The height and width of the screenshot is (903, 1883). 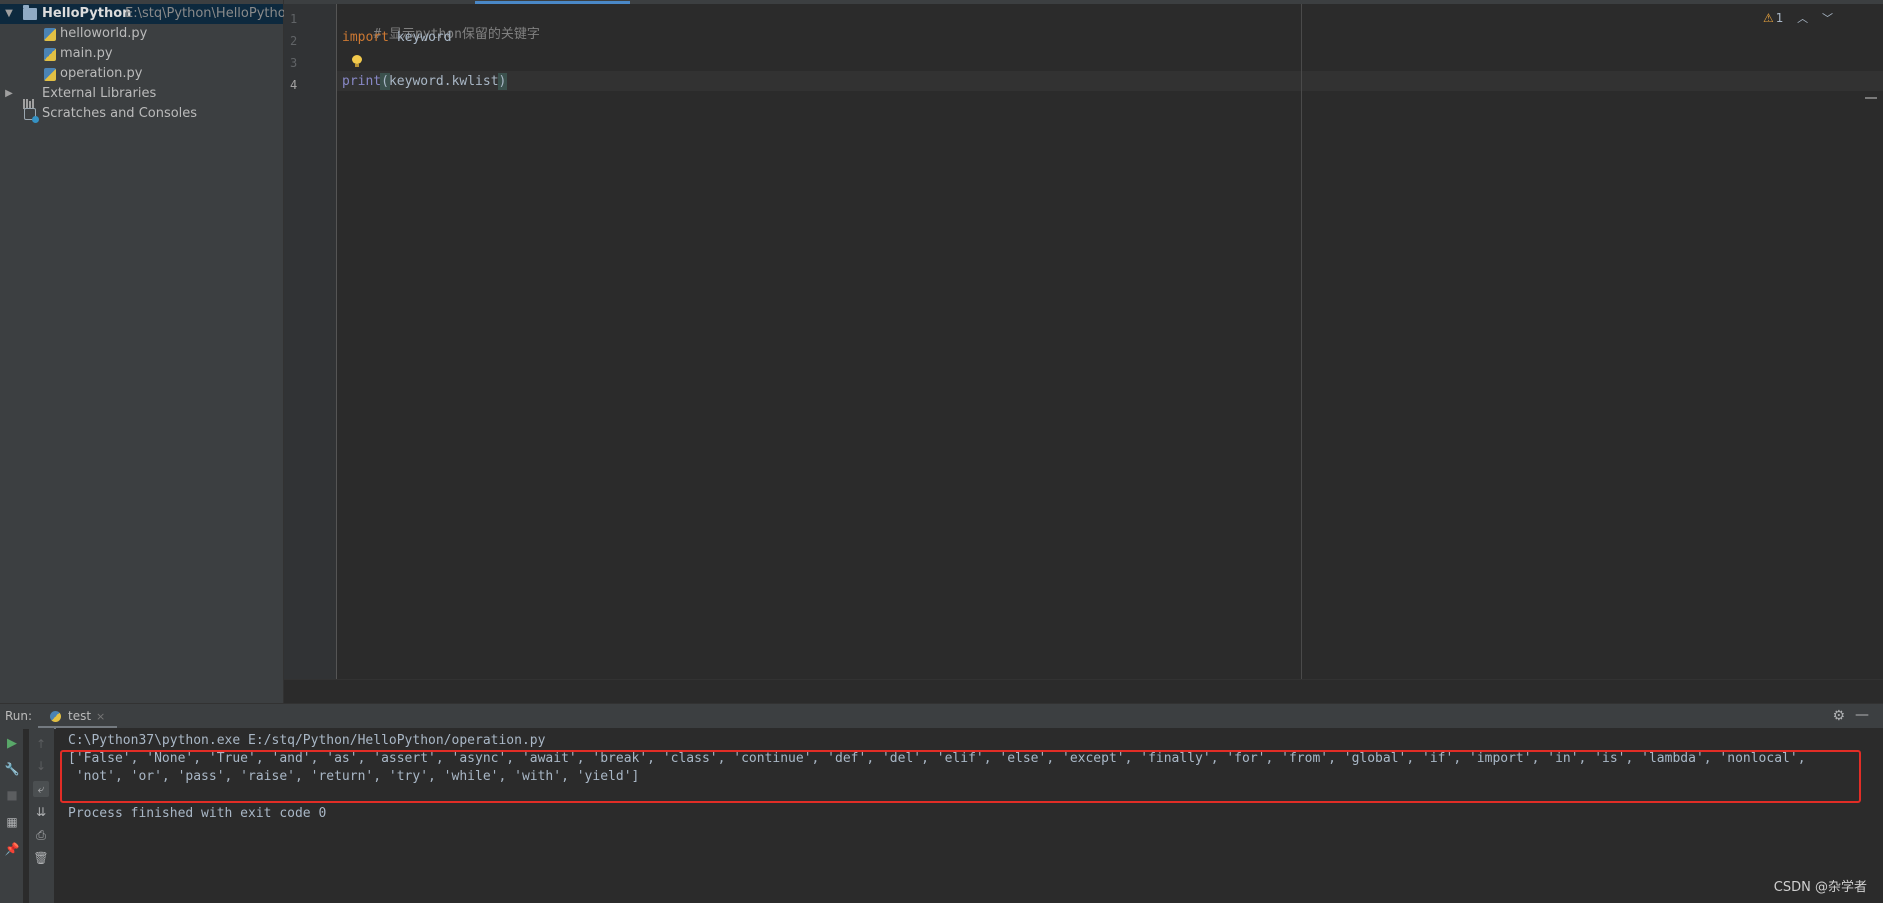 What do you see at coordinates (9, 14) in the screenshot?
I see `chevron-down-icon: ▼` at bounding box center [9, 14].